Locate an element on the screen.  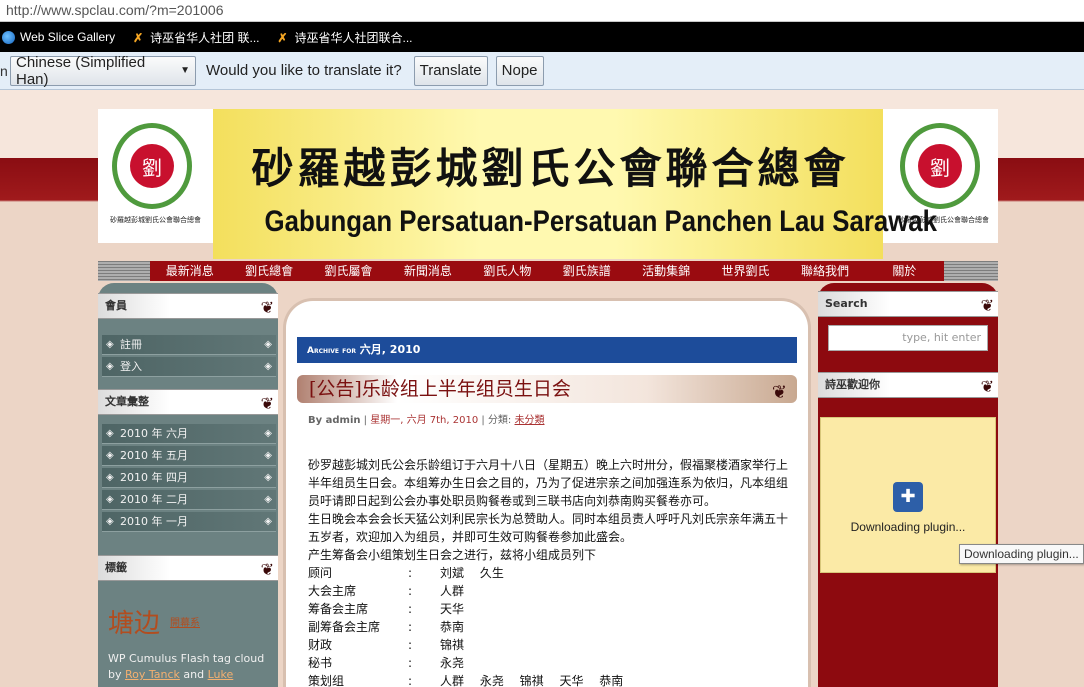
nav-item: 關於 is located at coordinates (904, 271).